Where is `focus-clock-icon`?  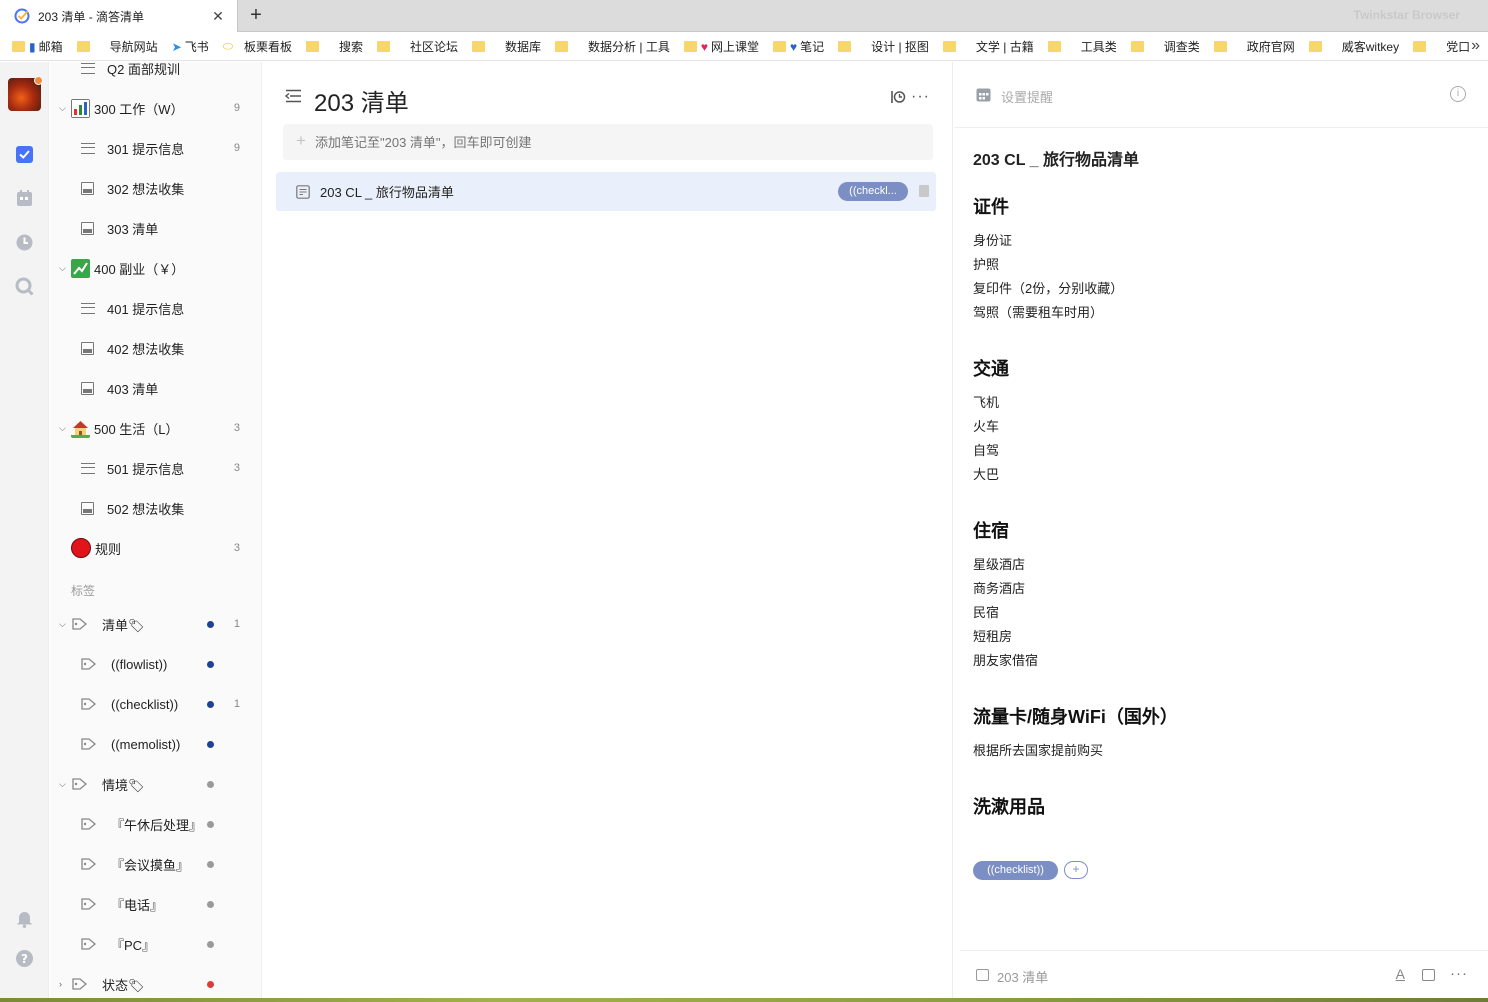
focus-clock-icon is located at coordinates (24, 242).